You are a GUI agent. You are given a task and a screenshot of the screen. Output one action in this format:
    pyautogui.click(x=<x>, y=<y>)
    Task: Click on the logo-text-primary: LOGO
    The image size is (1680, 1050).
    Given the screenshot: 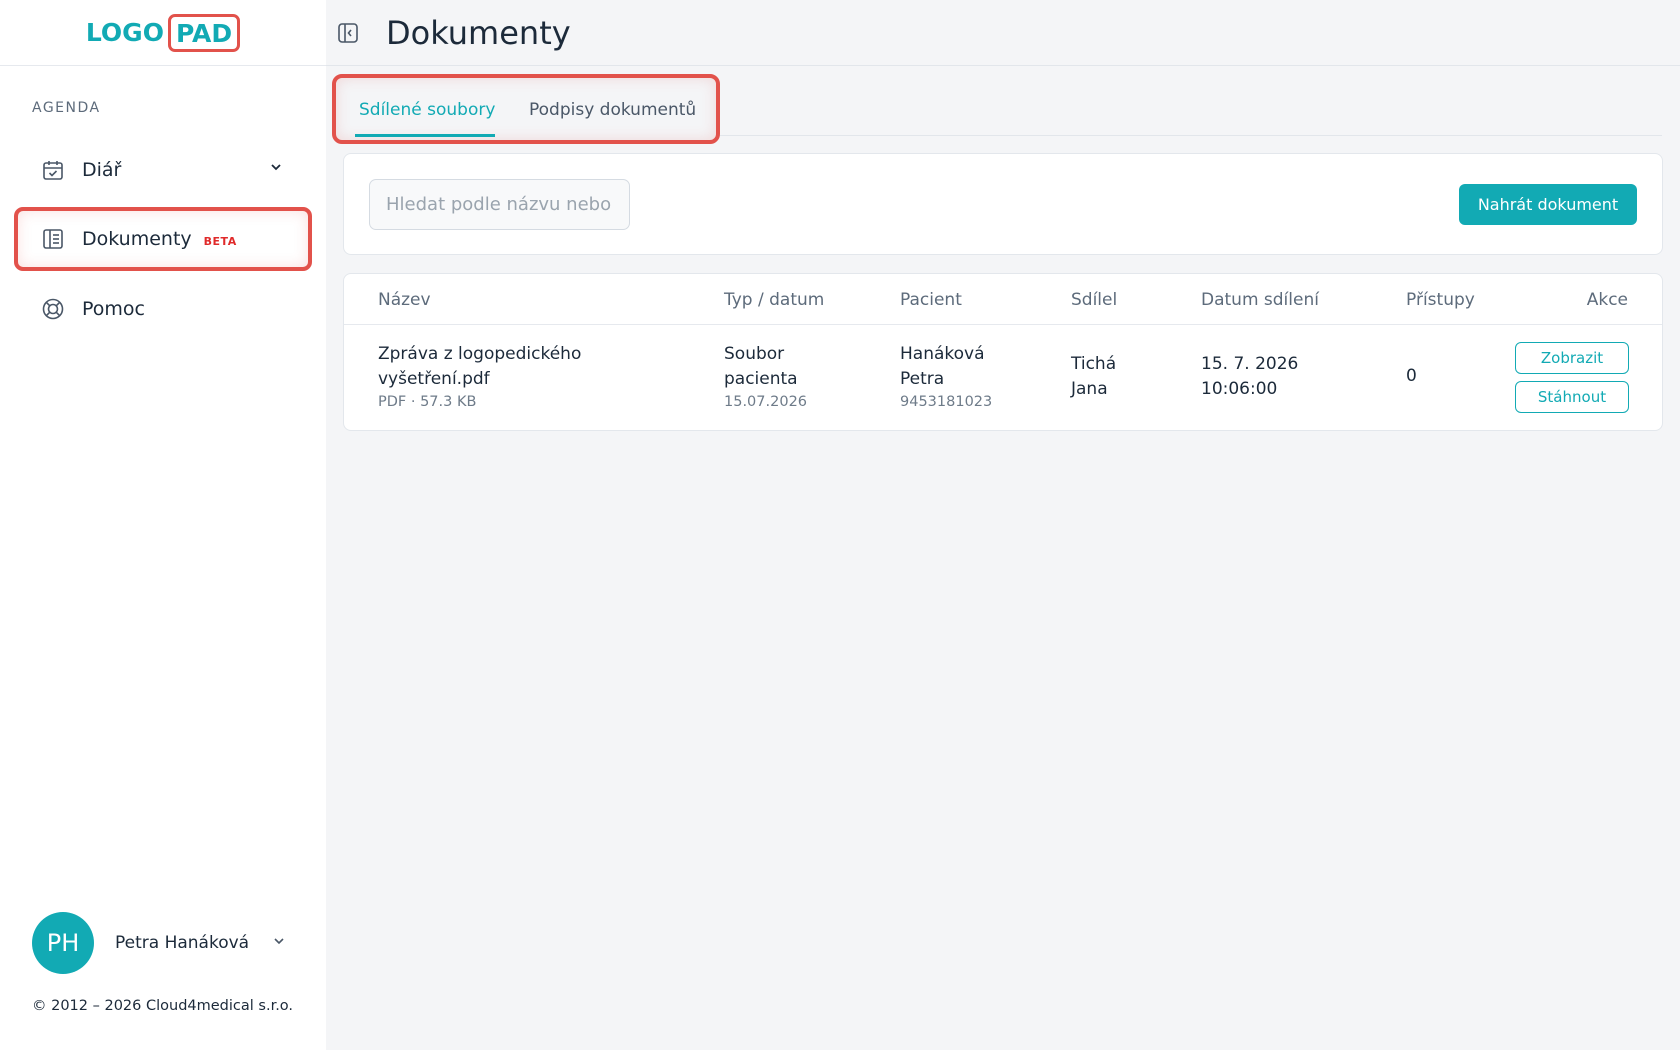 What is the action you would take?
    pyautogui.click(x=124, y=32)
    